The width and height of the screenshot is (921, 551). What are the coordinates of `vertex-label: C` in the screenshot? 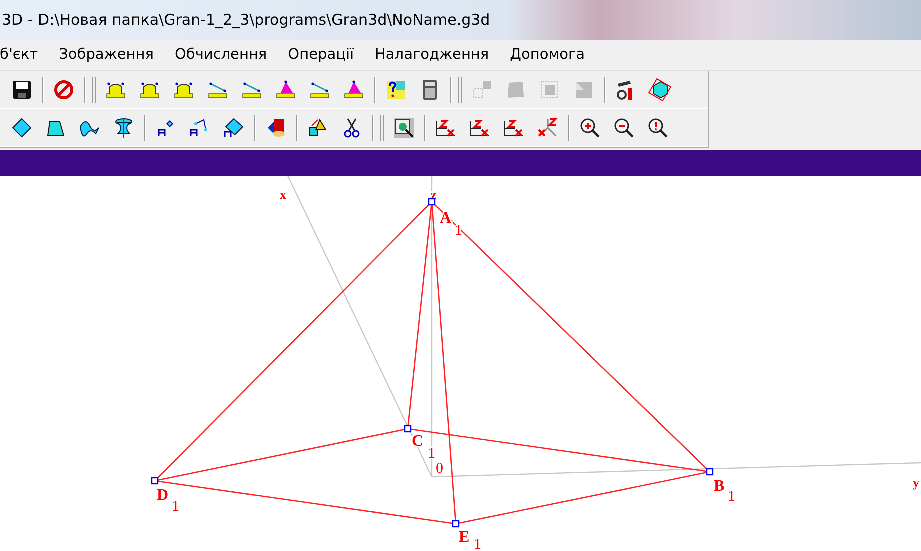 It's located at (418, 441).